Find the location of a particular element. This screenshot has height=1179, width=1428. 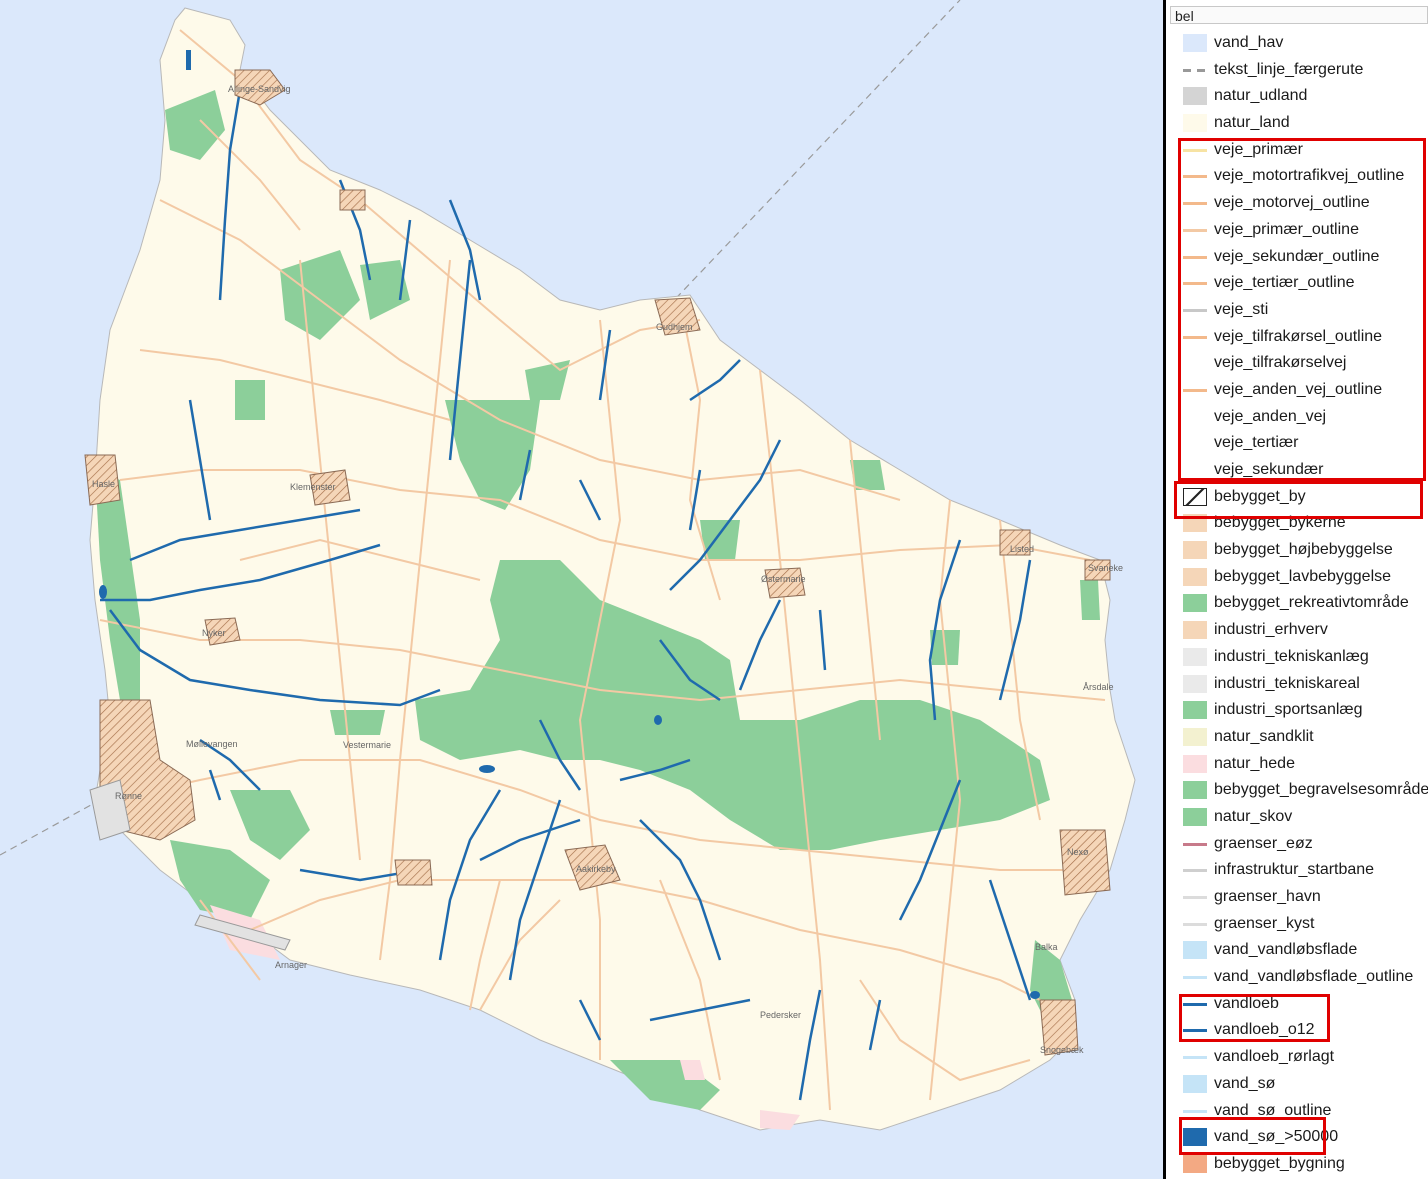

legend-label: natur_sandklit is located at coordinates (1264, 736).